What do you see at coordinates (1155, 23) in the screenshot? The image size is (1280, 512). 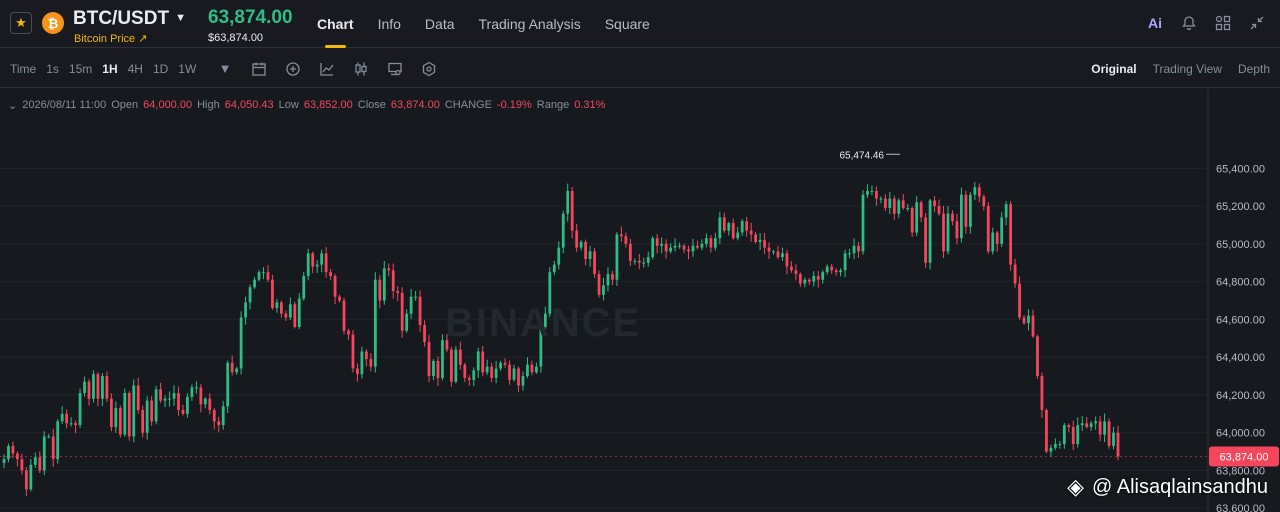 I see `ai-assistant-icon: Ai` at bounding box center [1155, 23].